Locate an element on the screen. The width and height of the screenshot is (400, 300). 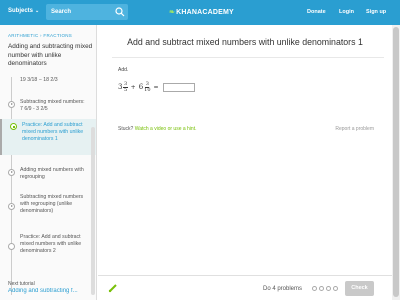
whole-part: 3 is located at coordinates (120, 87).